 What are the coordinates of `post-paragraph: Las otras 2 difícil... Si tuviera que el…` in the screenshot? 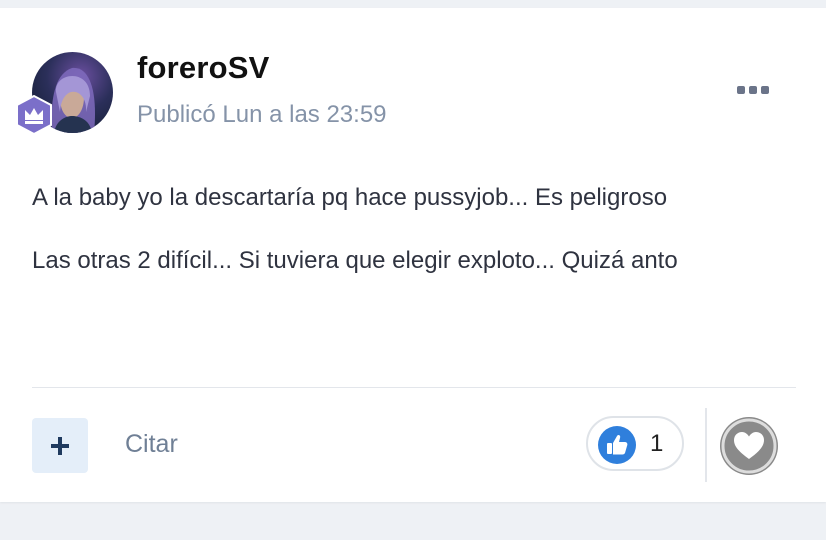 It's located at (355, 260).